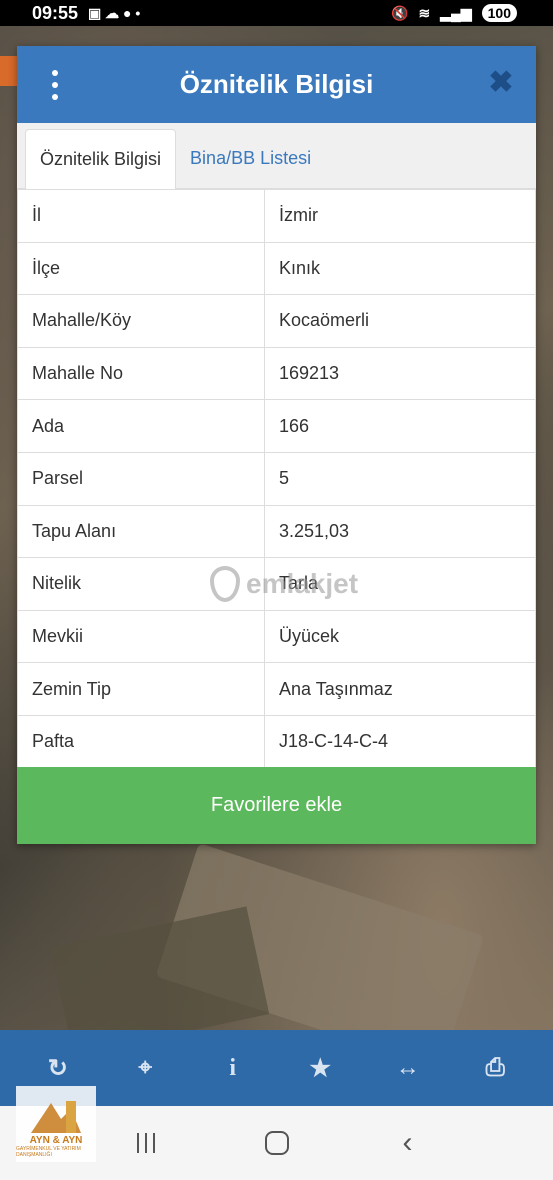 The image size is (553, 1180). I want to click on row-key: Pafta, so click(141, 741).